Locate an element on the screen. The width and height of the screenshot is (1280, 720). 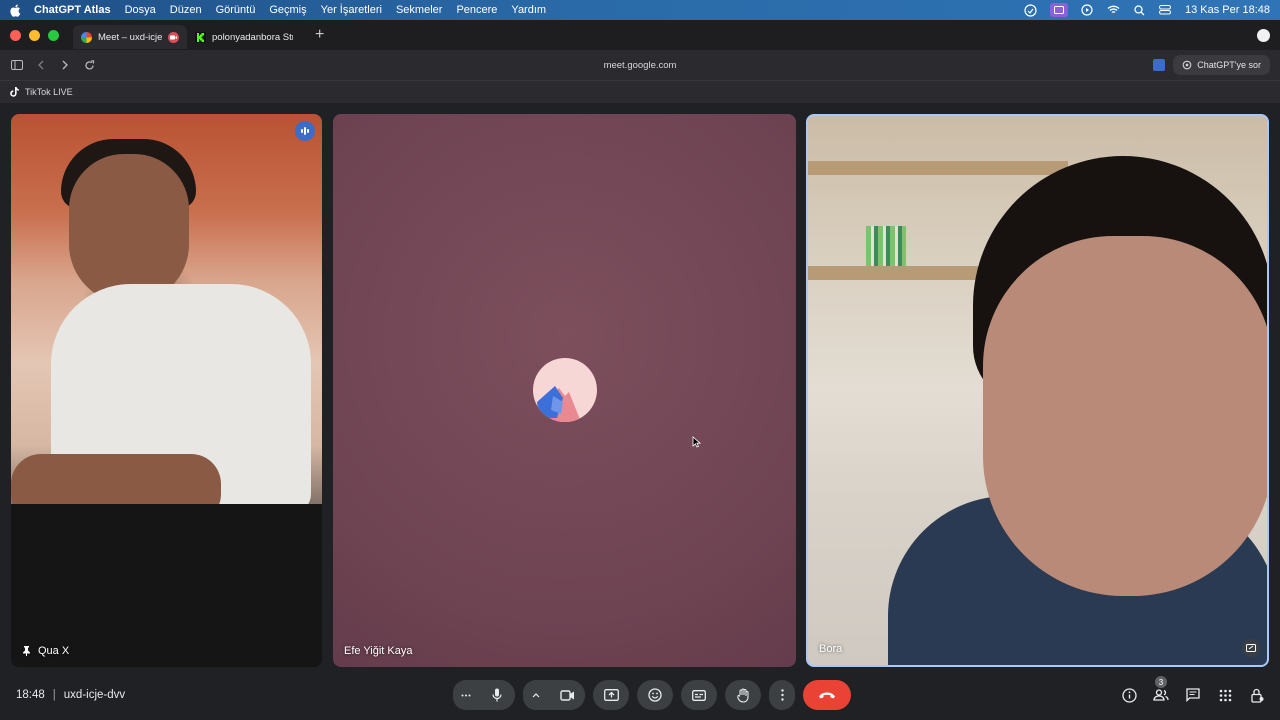
side-panel-controls: 3 is located at coordinates (1193, 690).